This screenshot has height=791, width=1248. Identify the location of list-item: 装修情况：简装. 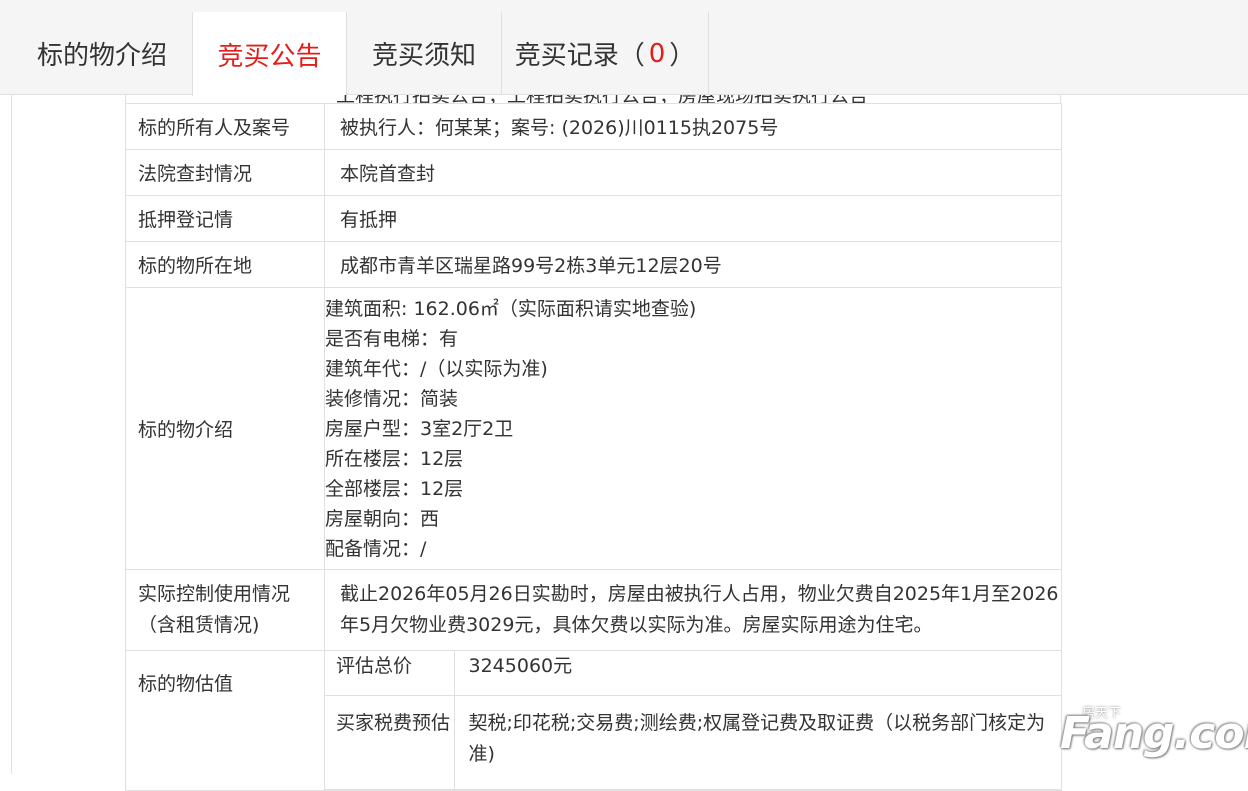
(392, 398).